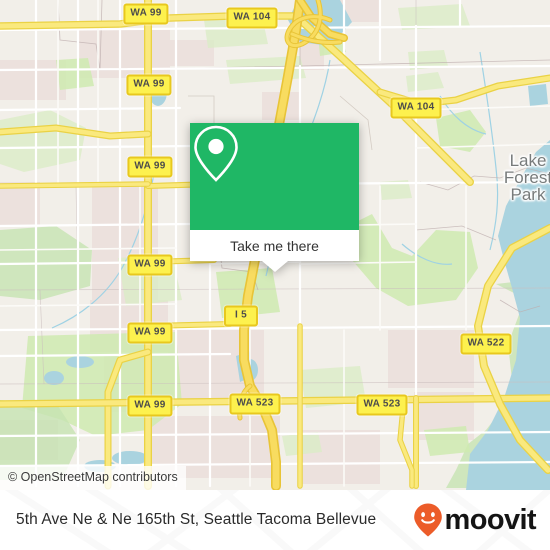  I want to click on moovit-logo: moovit, so click(474, 520).